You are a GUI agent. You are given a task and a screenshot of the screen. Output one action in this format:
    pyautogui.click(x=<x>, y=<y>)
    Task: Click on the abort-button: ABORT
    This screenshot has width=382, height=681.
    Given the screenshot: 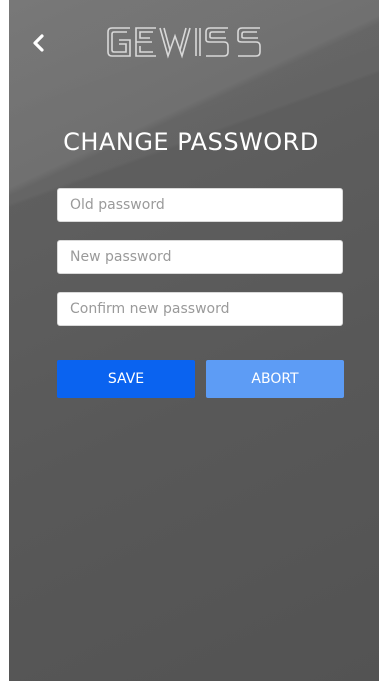 What is the action you would take?
    pyautogui.click(x=275, y=379)
    